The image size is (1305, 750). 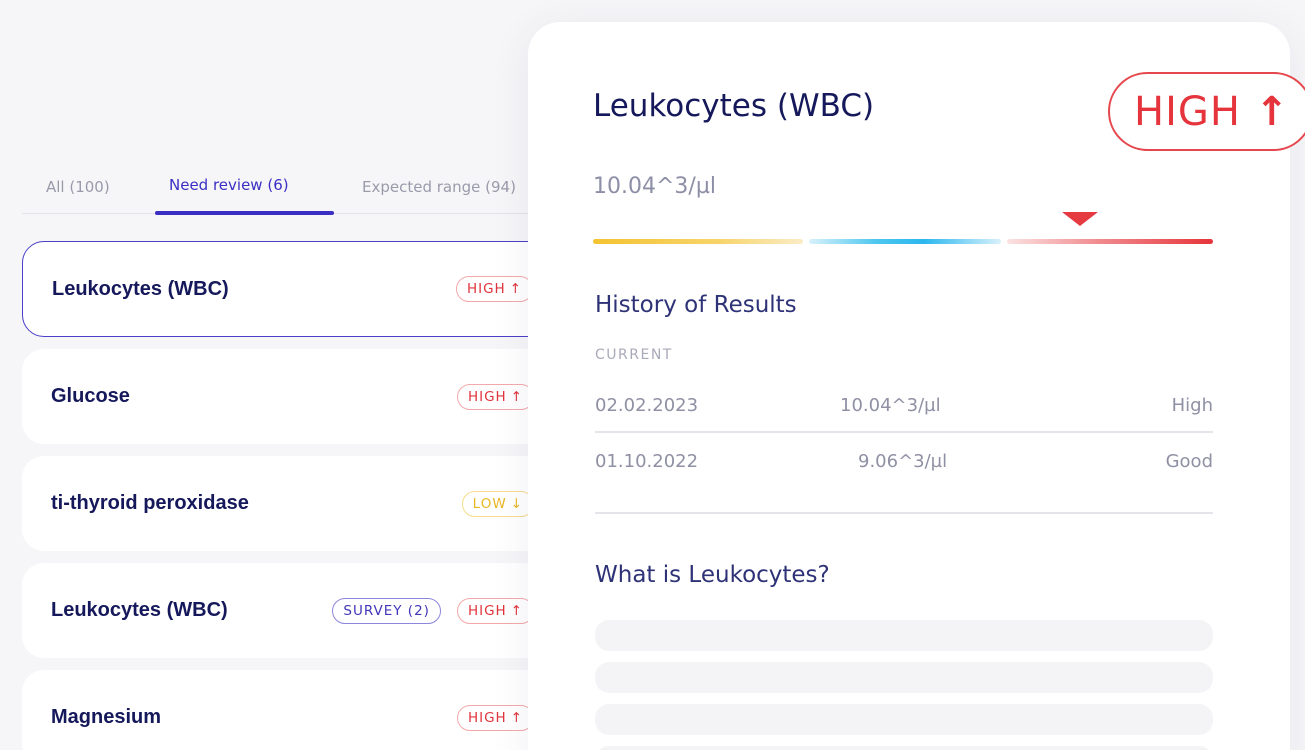 I want to click on range-high-segment, so click(x=1110, y=241).